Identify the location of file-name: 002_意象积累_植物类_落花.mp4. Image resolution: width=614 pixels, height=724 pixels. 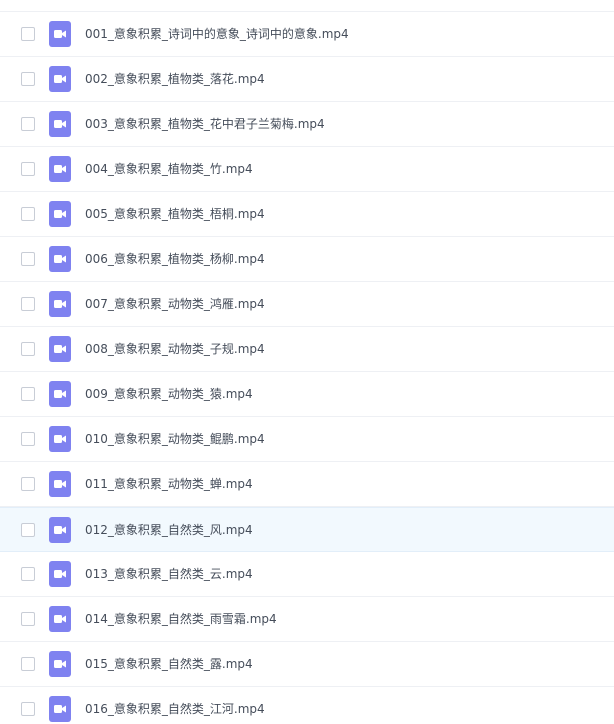
(175, 79).